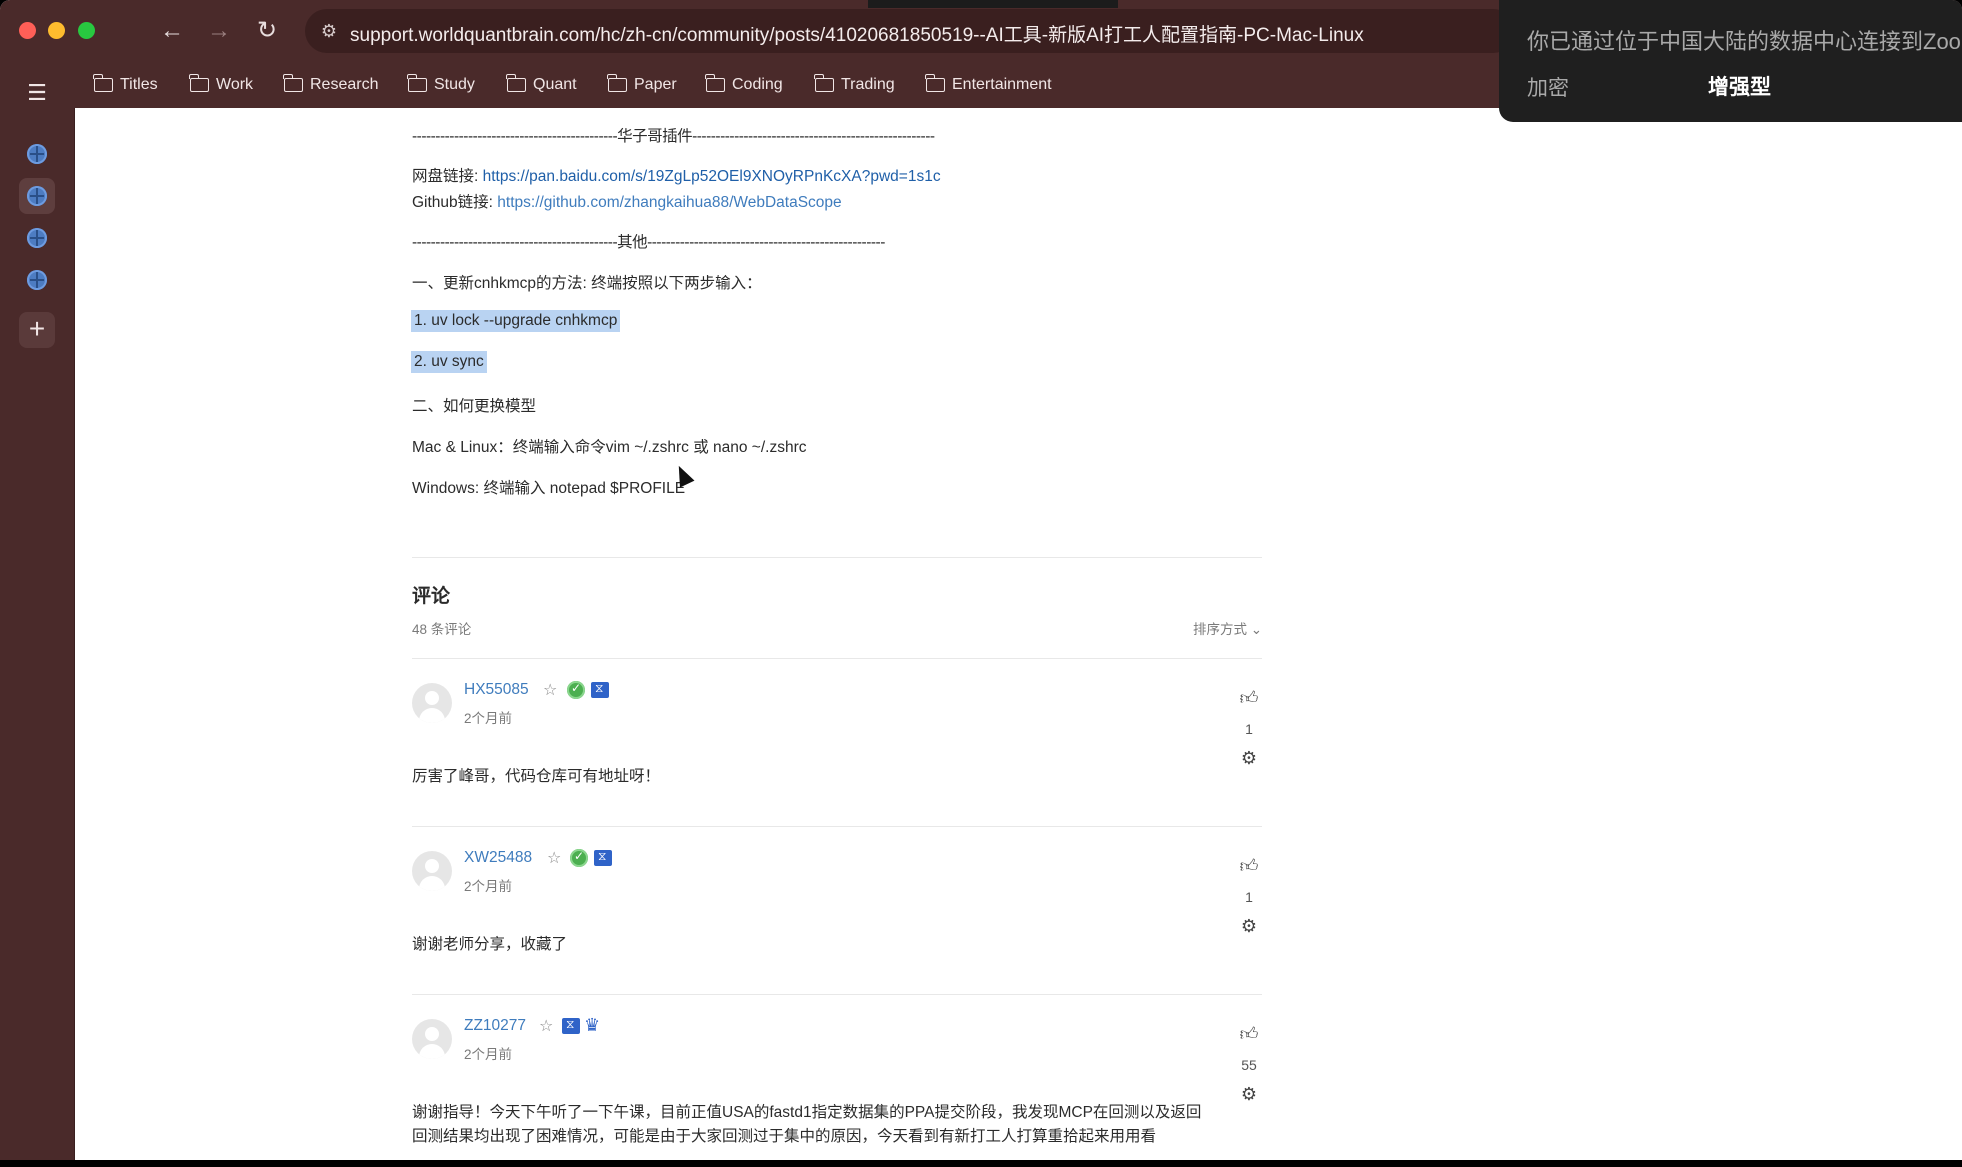 The width and height of the screenshot is (1962, 1167). I want to click on step-2-text: 2. uv sync, so click(449, 362).